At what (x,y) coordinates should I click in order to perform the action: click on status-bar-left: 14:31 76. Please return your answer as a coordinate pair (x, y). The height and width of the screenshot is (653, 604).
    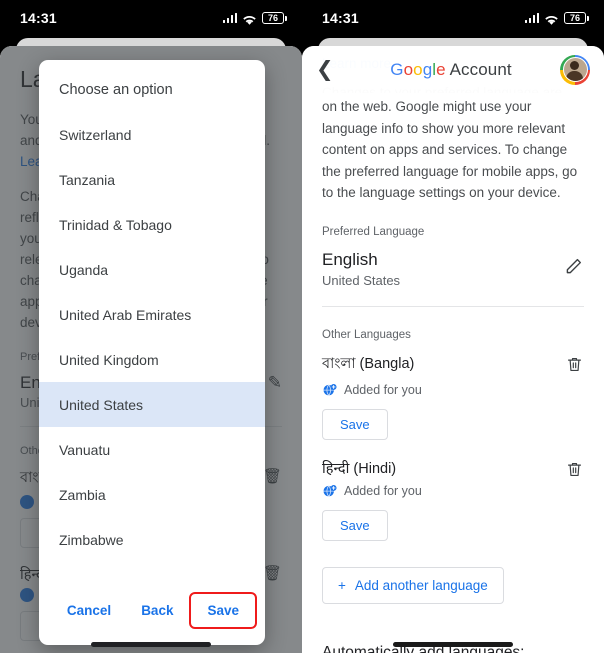
    Looking at the image, I should click on (151, 18).